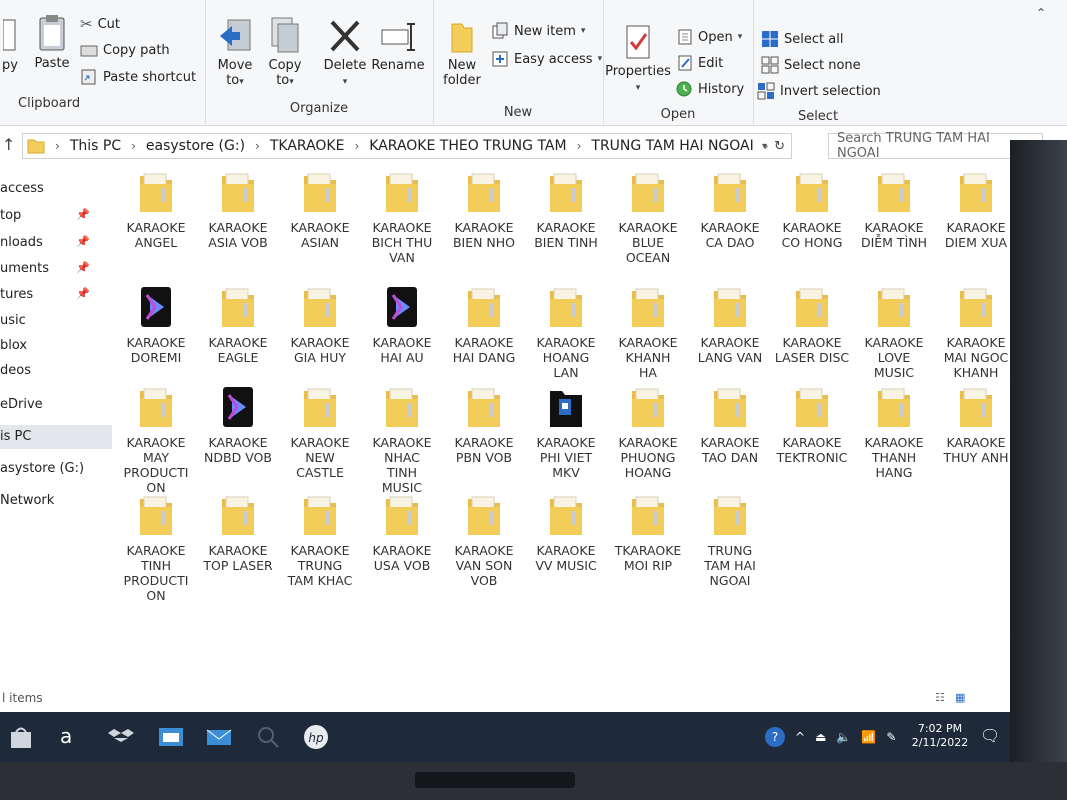 The height and width of the screenshot is (800, 1067). I want to click on amazon-icon: a, so click(73, 737).